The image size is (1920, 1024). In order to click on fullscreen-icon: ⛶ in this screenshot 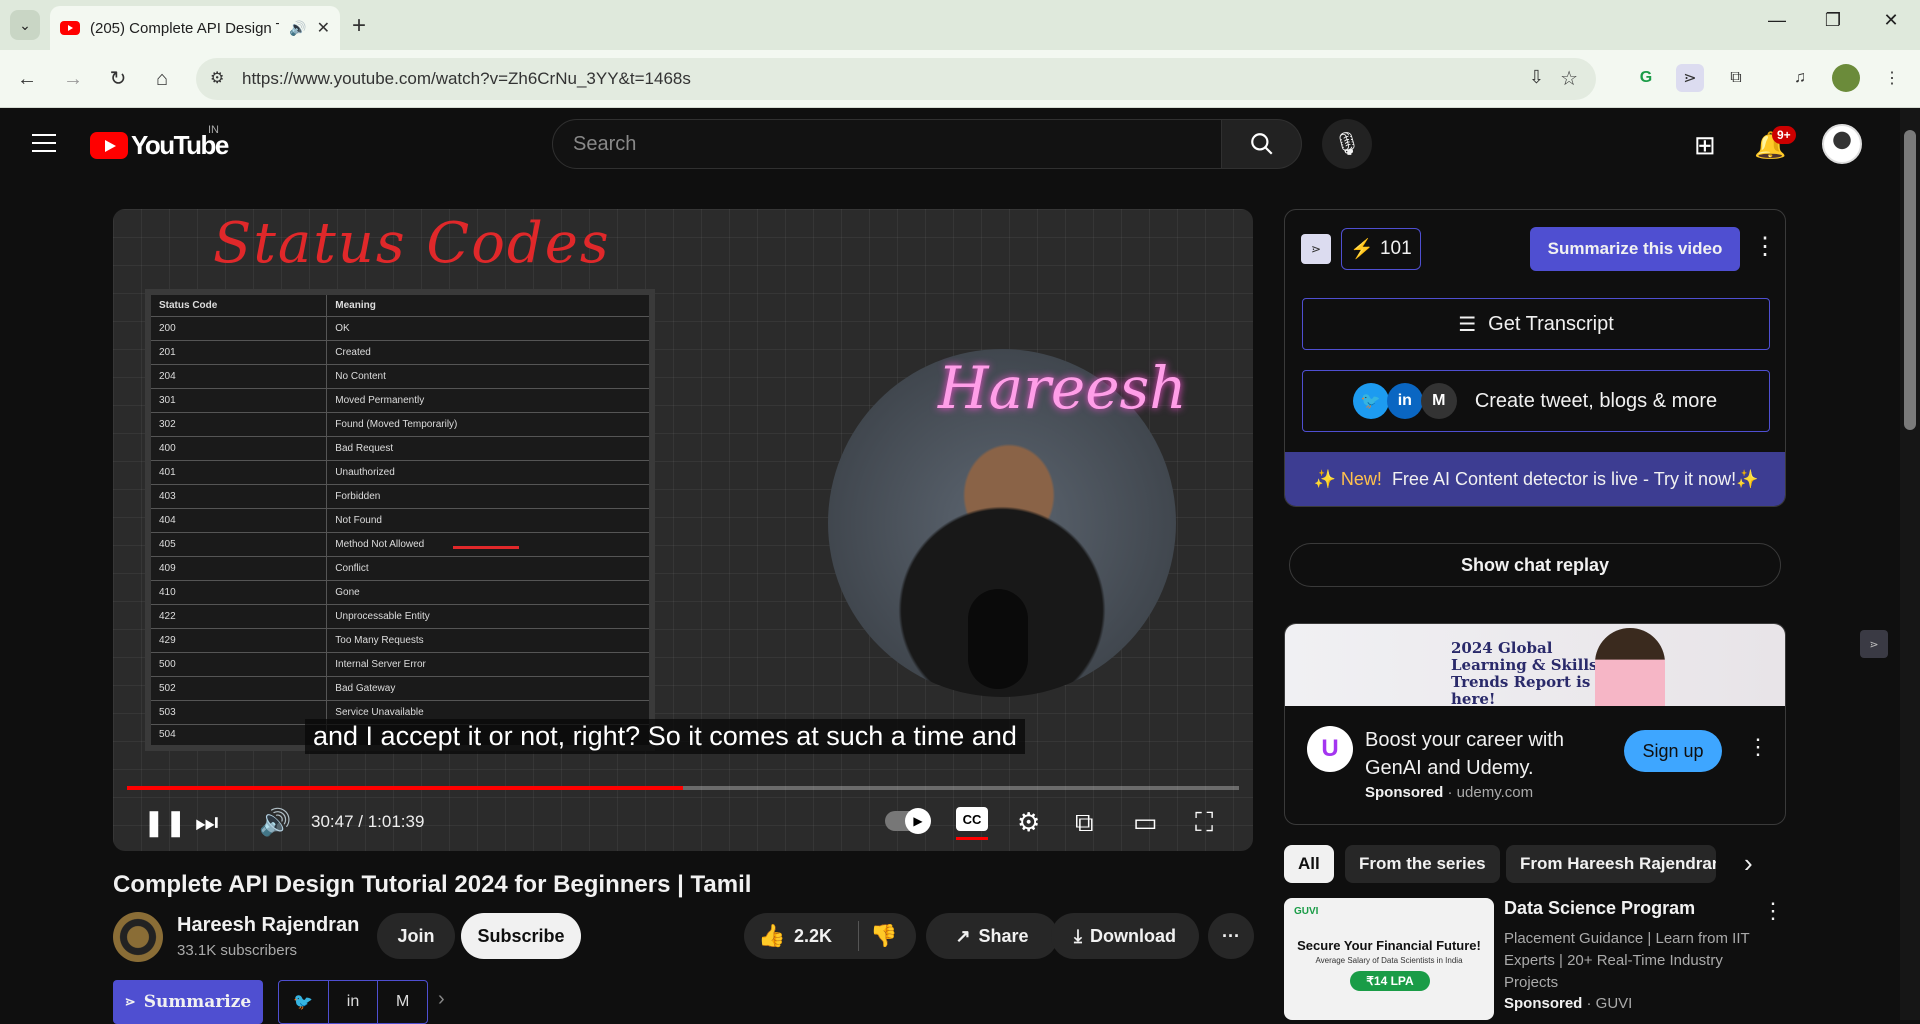, I will do `click(1204, 823)`.